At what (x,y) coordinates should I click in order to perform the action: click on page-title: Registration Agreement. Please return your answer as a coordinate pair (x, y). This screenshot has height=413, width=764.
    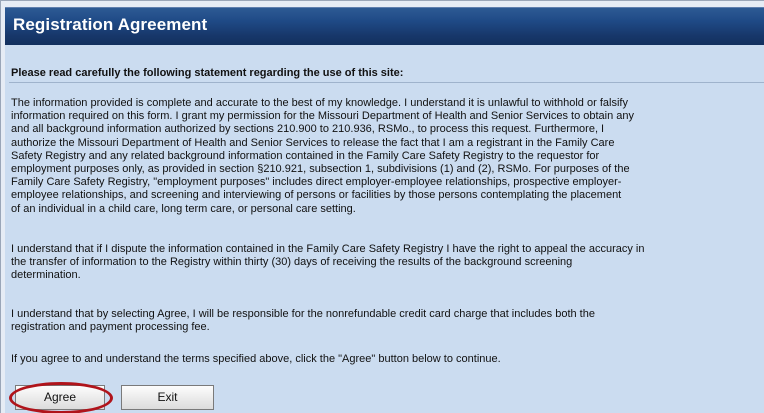
    Looking at the image, I should click on (110, 24).